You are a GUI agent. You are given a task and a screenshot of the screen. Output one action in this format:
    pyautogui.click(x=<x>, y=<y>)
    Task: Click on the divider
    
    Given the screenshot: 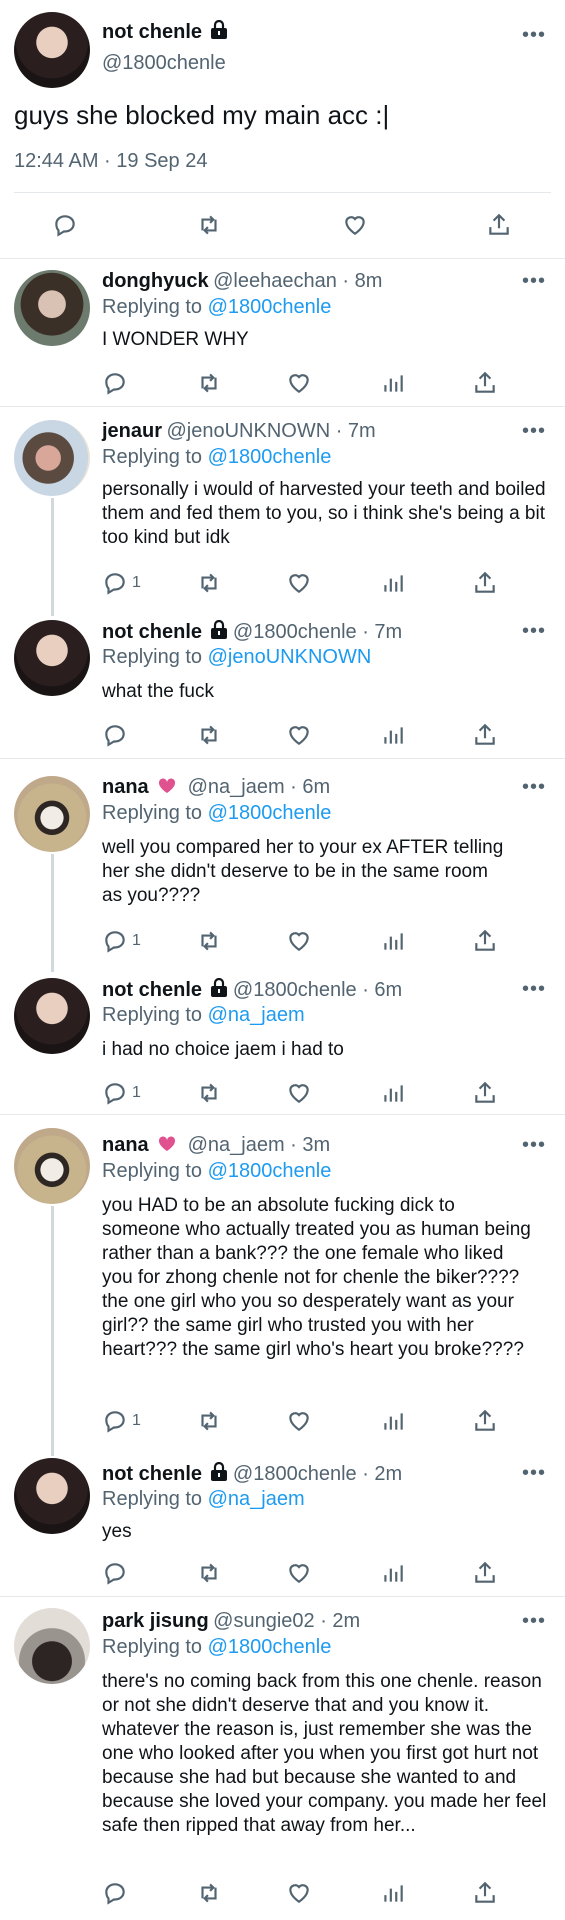 What is the action you would take?
    pyautogui.click(x=282, y=758)
    